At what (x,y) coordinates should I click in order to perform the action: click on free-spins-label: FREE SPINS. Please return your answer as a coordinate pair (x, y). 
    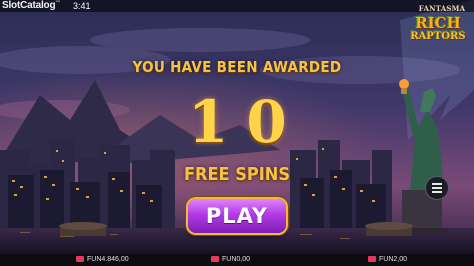
    Looking at the image, I should click on (237, 174).